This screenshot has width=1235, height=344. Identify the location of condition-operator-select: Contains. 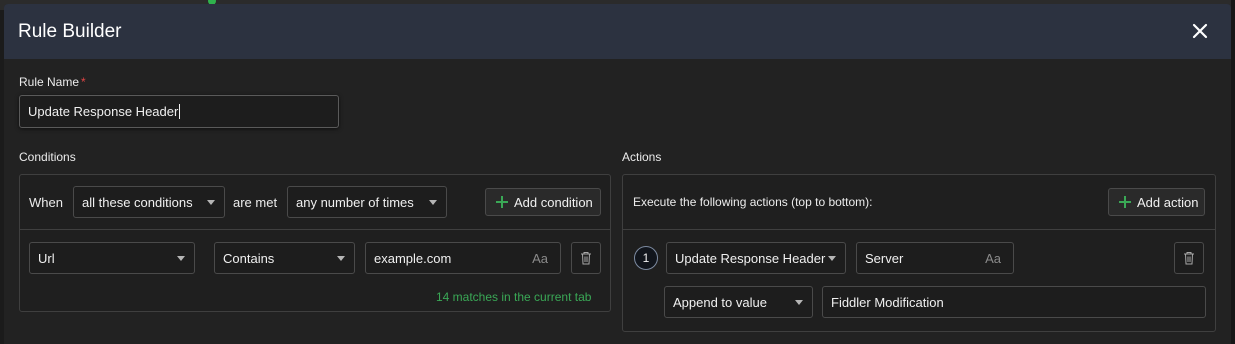
(284, 258).